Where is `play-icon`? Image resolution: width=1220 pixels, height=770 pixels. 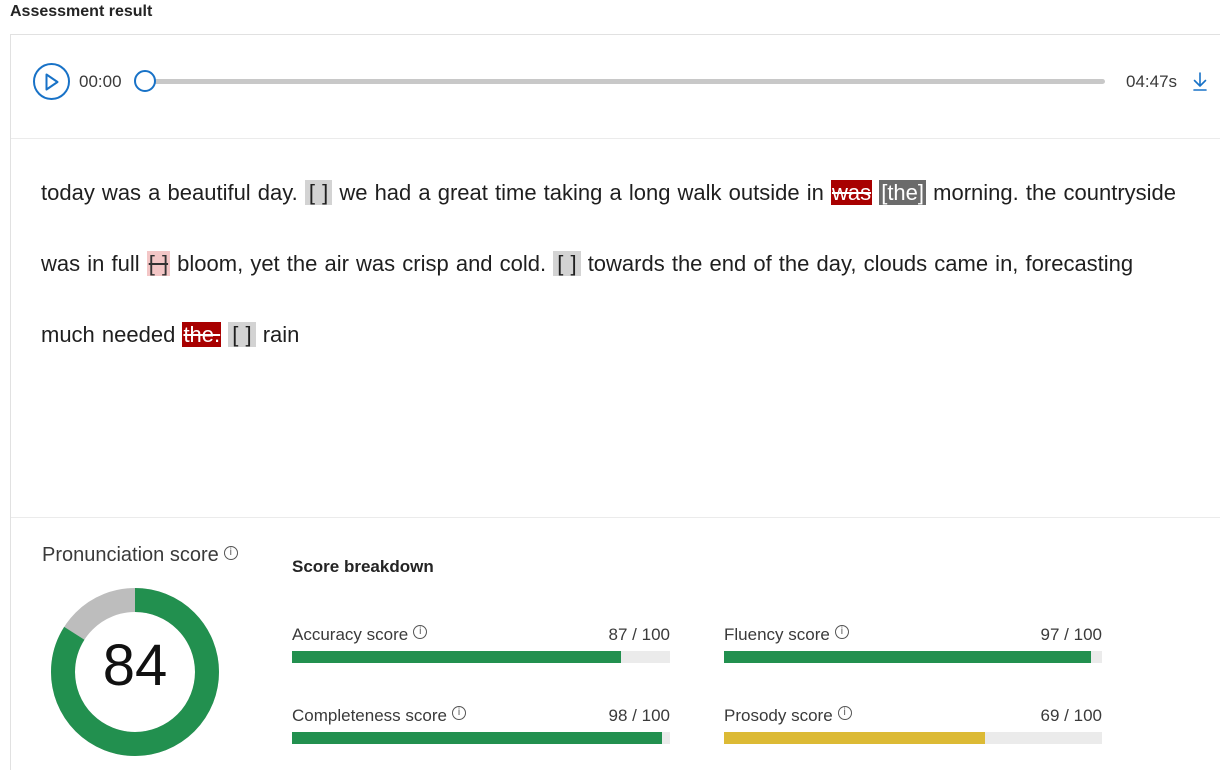
play-icon is located at coordinates (52, 82).